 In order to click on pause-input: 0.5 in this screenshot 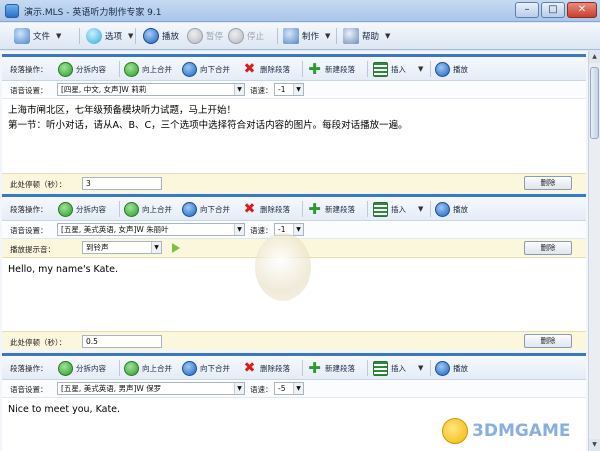, I will do `click(122, 341)`.